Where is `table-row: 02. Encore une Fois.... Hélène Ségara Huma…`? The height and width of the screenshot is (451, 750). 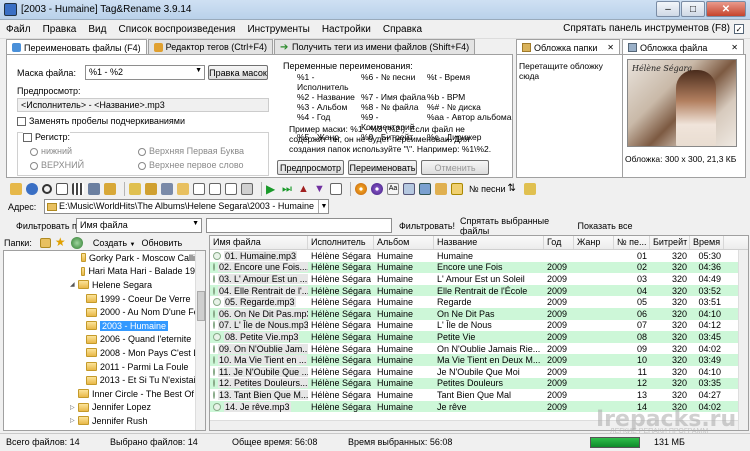 table-row: 02. Encore une Fois.... Hélène Ségara Huma… is located at coordinates (479, 267).